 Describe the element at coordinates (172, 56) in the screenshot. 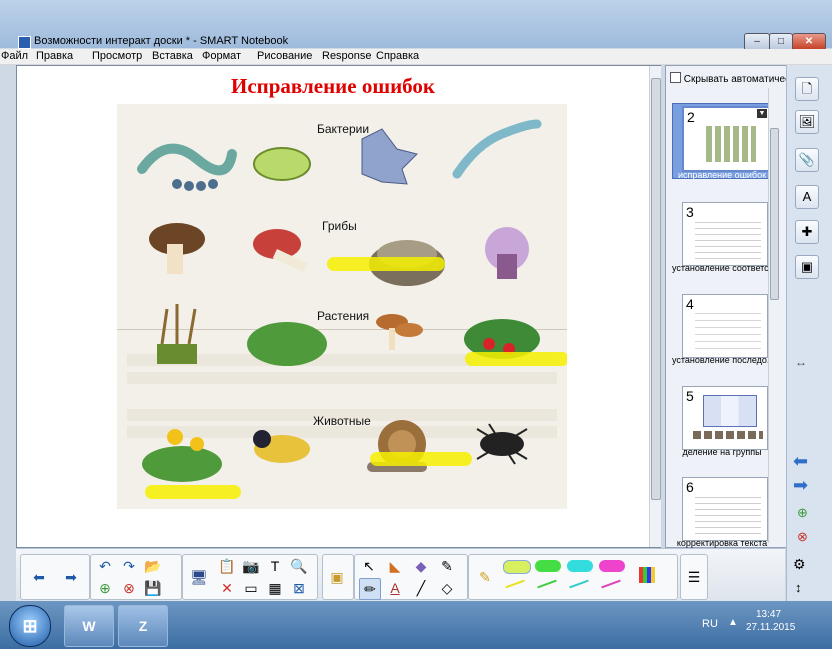

I see `menu-insert: Вставка` at that location.